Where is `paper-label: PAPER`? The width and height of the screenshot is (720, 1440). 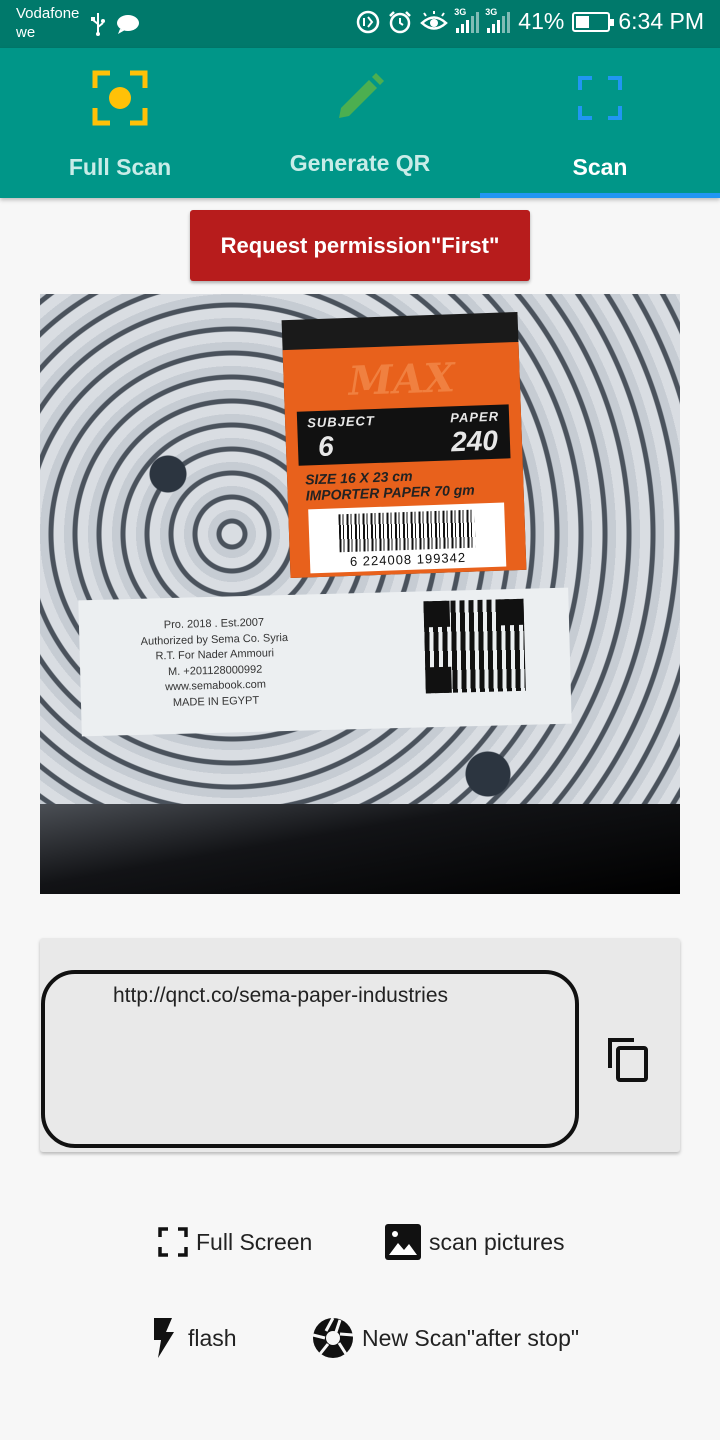 paper-label: PAPER is located at coordinates (474, 417).